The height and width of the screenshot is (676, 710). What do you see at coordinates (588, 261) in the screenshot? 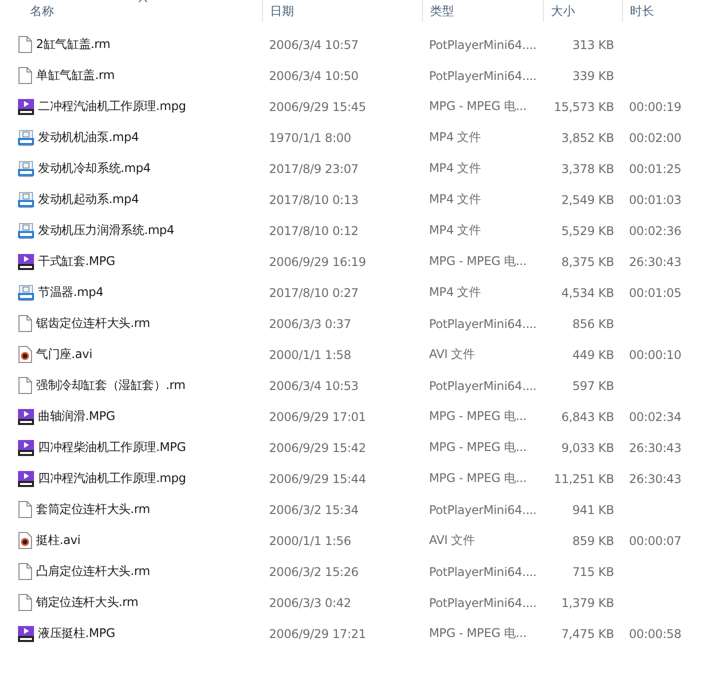
I see `file-size: 8,375 KB` at bounding box center [588, 261].